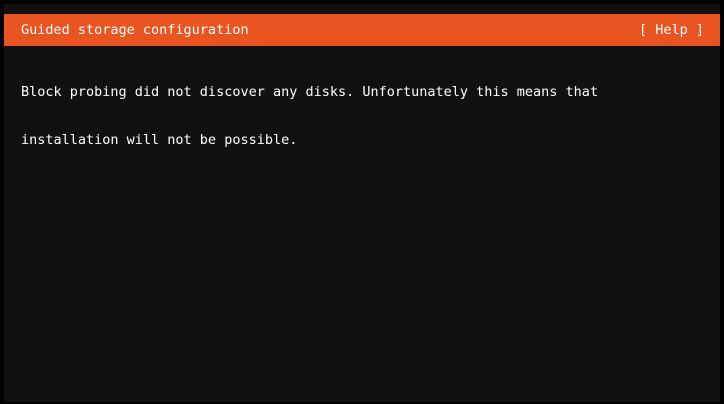  What do you see at coordinates (671, 30) in the screenshot?
I see `help-button: [ Help ]` at bounding box center [671, 30].